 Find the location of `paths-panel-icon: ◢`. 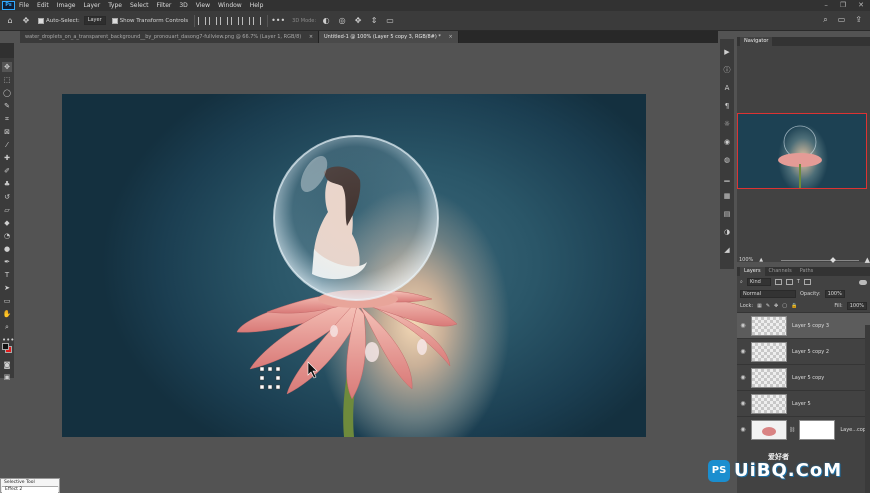

paths-panel-icon: ◢ is located at coordinates (727, 250).